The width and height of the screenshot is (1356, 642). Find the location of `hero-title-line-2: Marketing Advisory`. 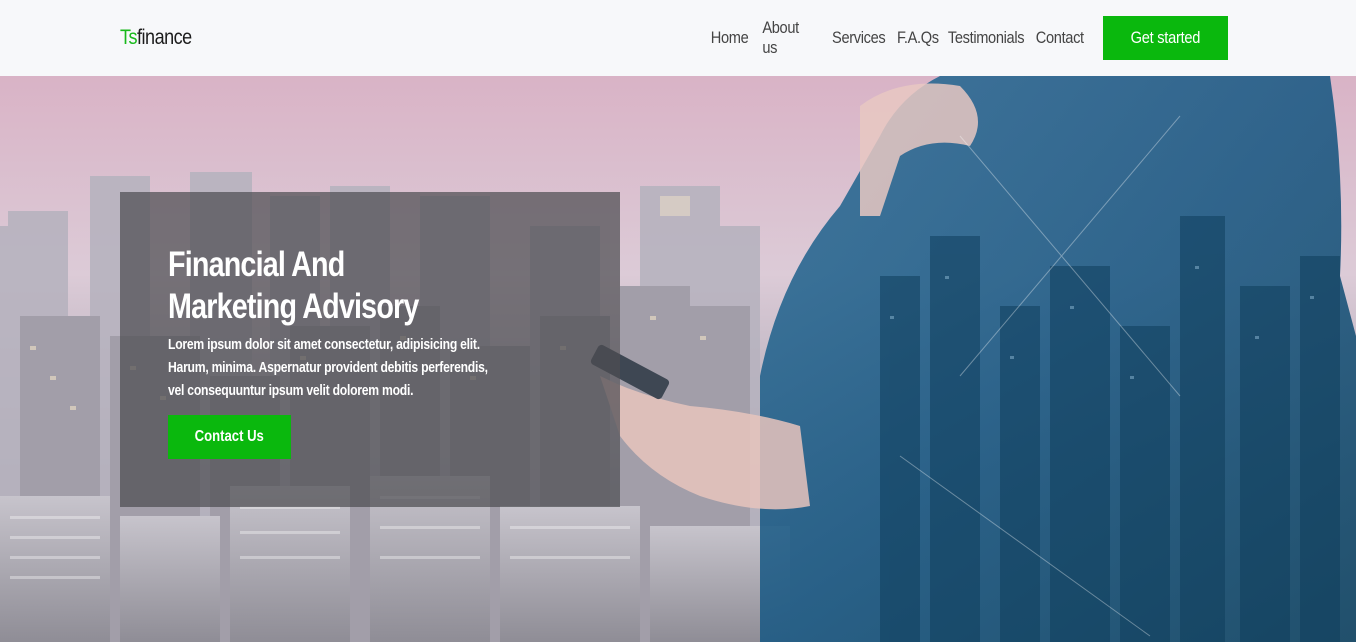

hero-title-line-2: Marketing Advisory is located at coordinates (293, 306).